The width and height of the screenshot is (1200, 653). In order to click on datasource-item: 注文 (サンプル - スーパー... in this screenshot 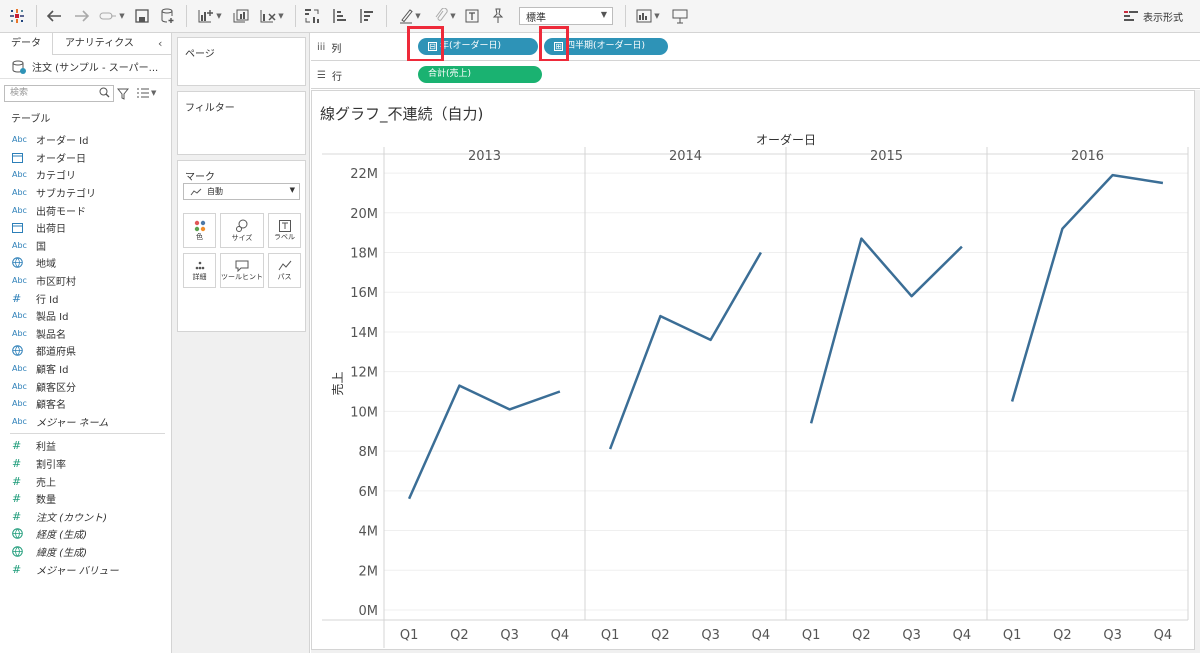, I will do `click(85, 67)`.